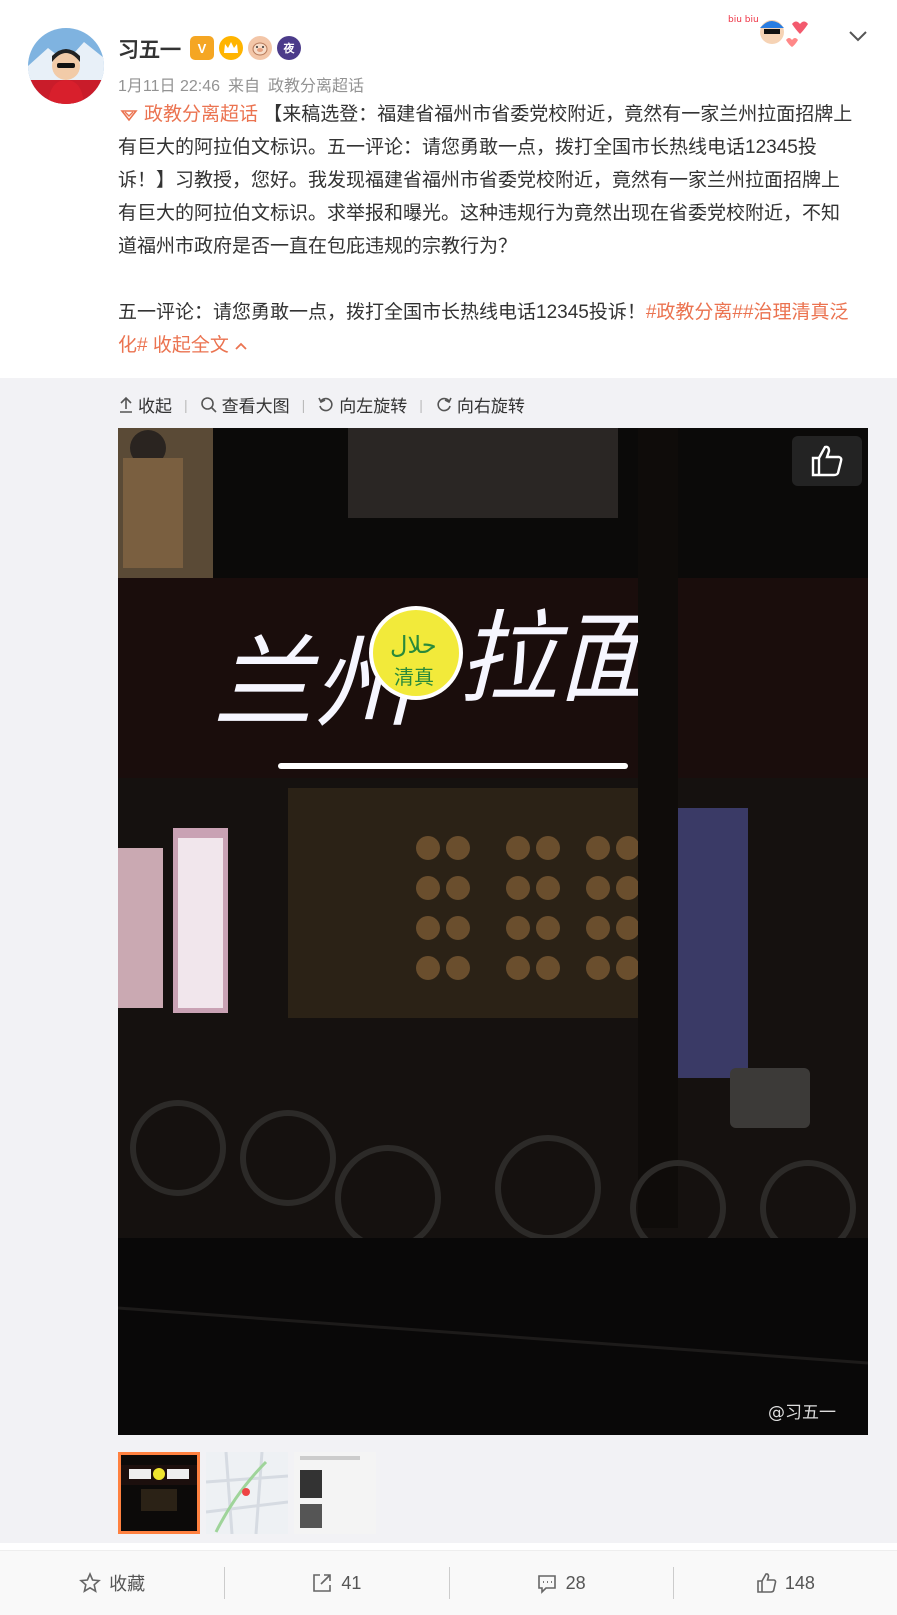  Describe the element at coordinates (560, 1583) in the screenshot. I see `comment-button: 28` at that location.